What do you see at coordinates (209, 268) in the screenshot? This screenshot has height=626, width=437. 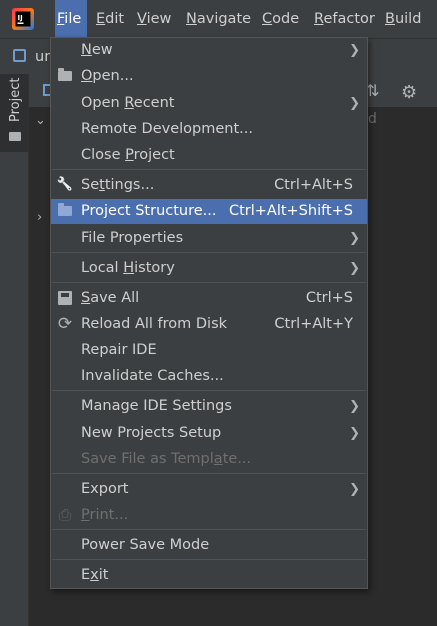 I see `menu-item-local-history: Local History ❯` at bounding box center [209, 268].